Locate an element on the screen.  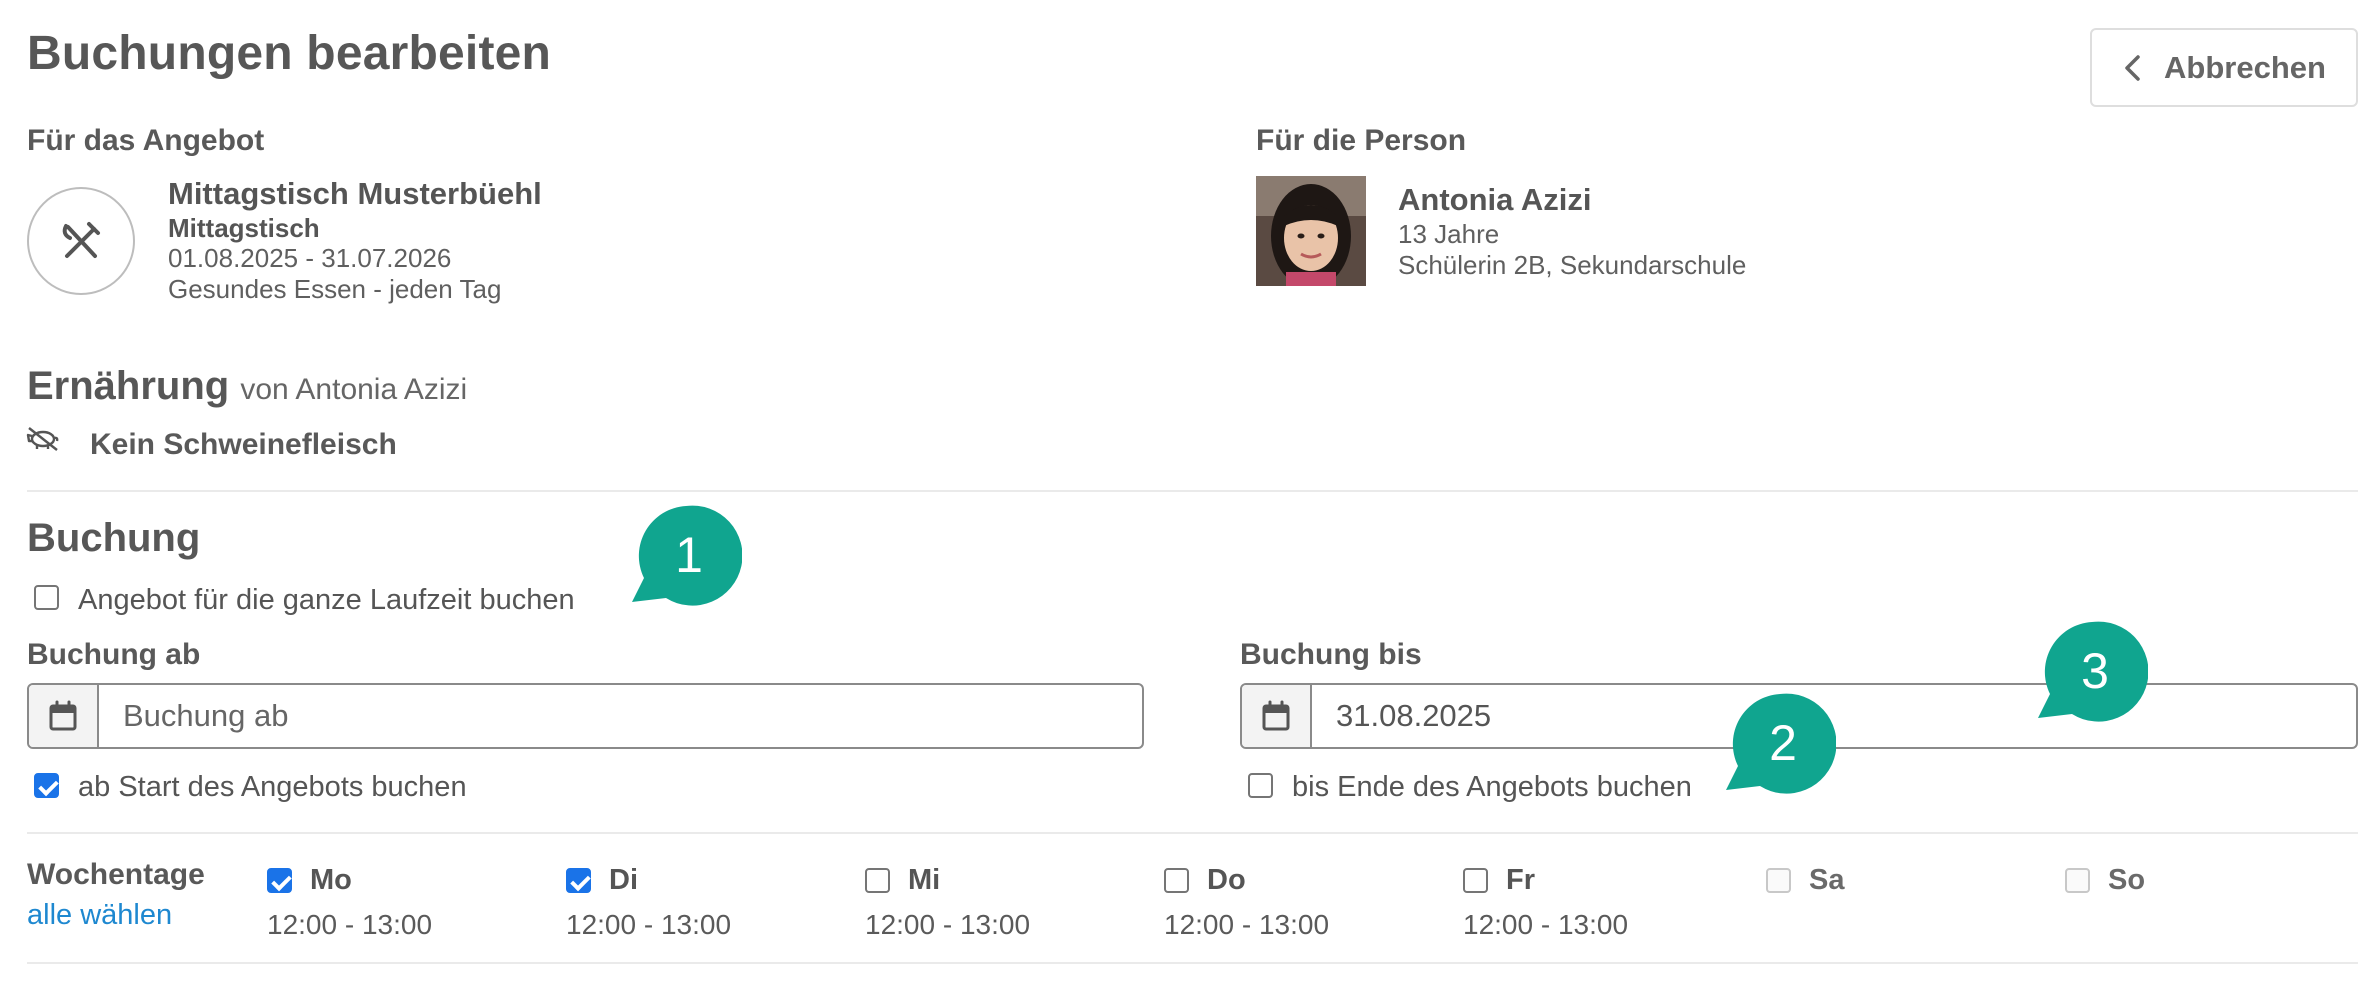
cutlery-icon is located at coordinates (81, 240).